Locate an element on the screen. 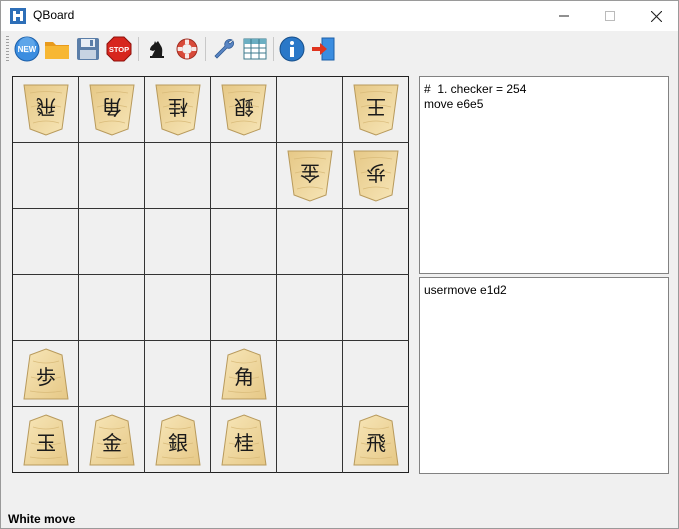  exit-button is located at coordinates (323, 49).